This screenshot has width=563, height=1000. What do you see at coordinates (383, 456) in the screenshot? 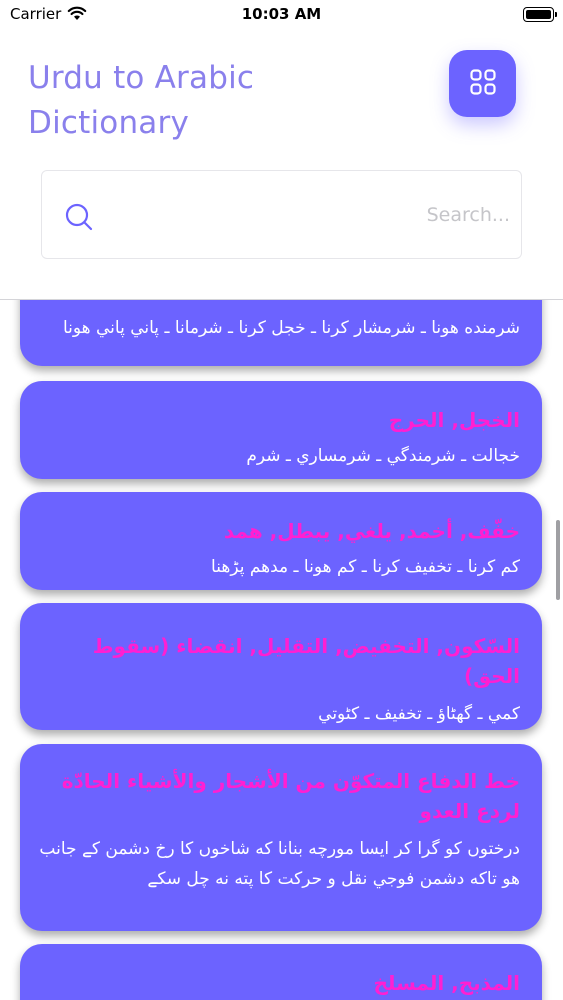
I see `urdu-meaning: خجالت ـ شرمندگي ـ شرمساري ـ شرم` at bounding box center [383, 456].